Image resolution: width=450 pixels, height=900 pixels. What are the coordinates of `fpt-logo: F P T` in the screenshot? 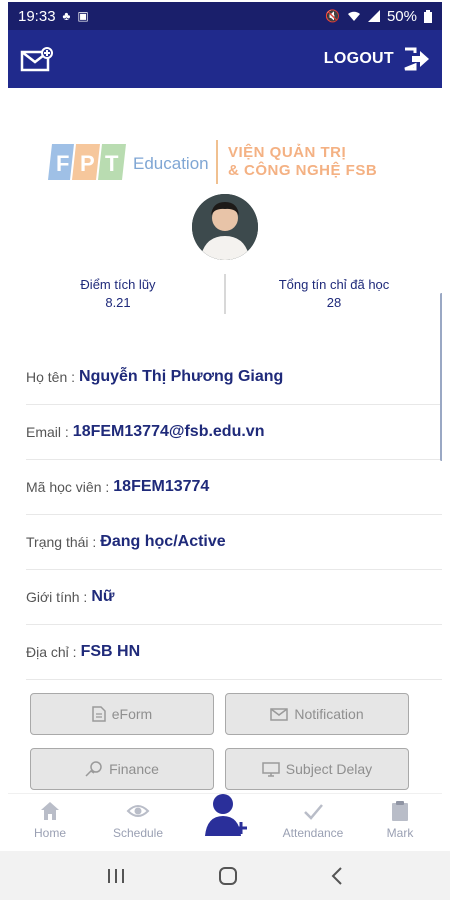 It's located at (87, 162).